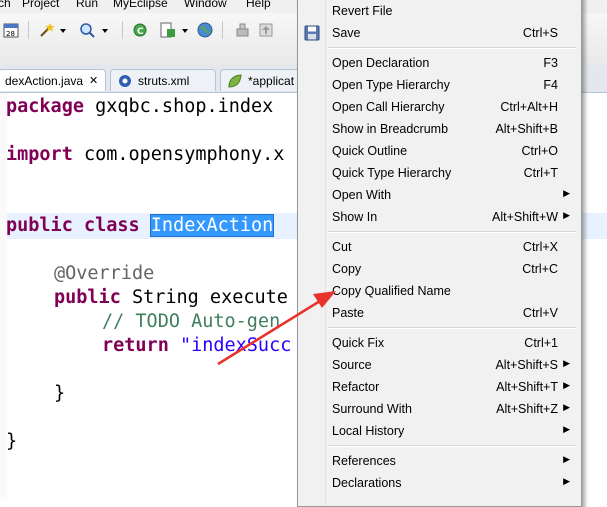 Image resolution: width=607 pixels, height=507 pixels. Describe the element at coordinates (347, 269) in the screenshot. I see `menu-item-label: Copy` at that location.